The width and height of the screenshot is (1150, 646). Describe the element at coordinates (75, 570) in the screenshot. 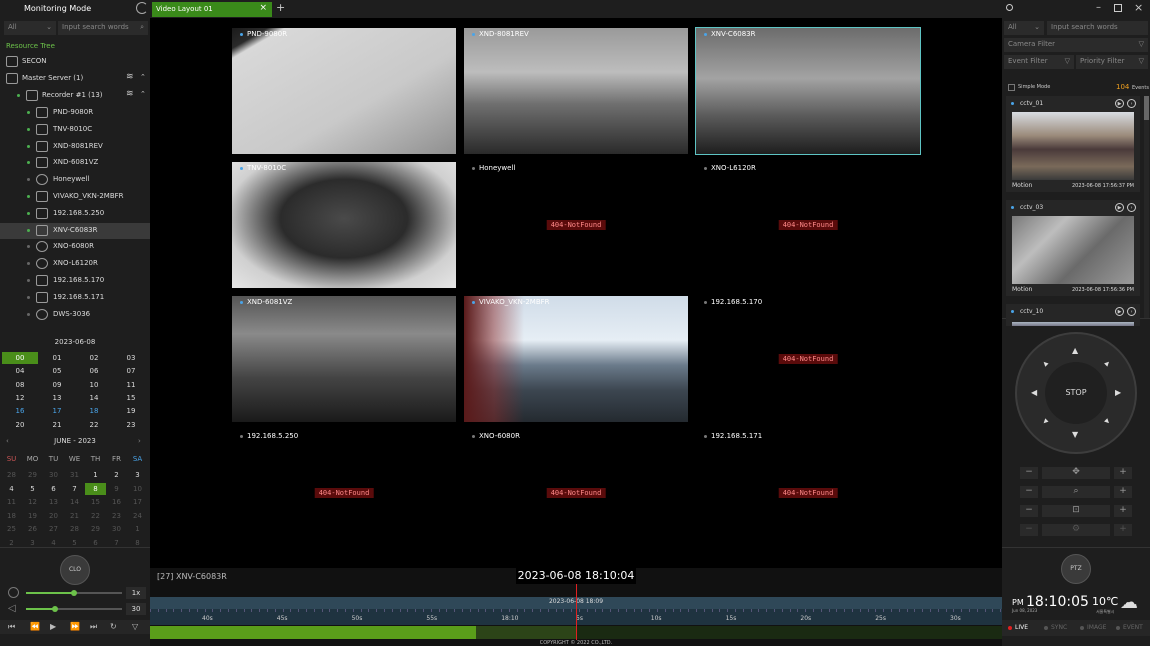

I see `clo-button: CLO` at that location.